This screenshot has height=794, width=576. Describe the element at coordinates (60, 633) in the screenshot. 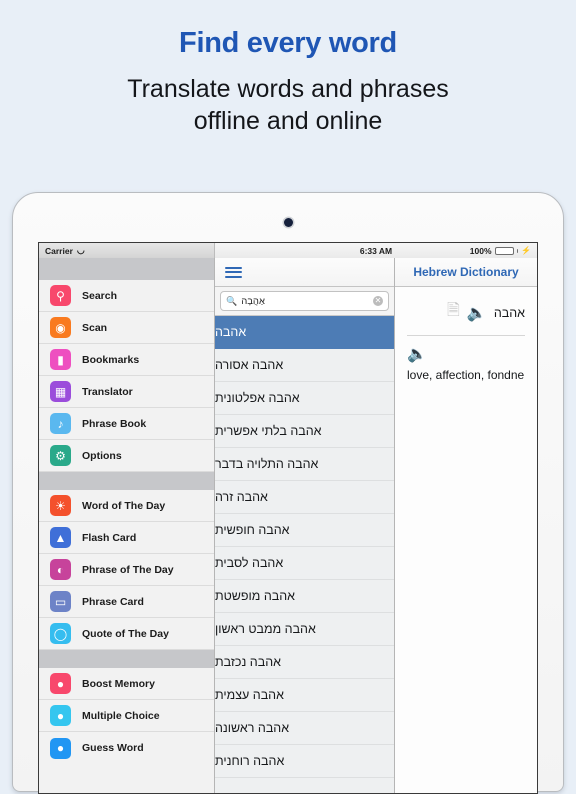

I see `quote-bubble-icon: ◯` at that location.